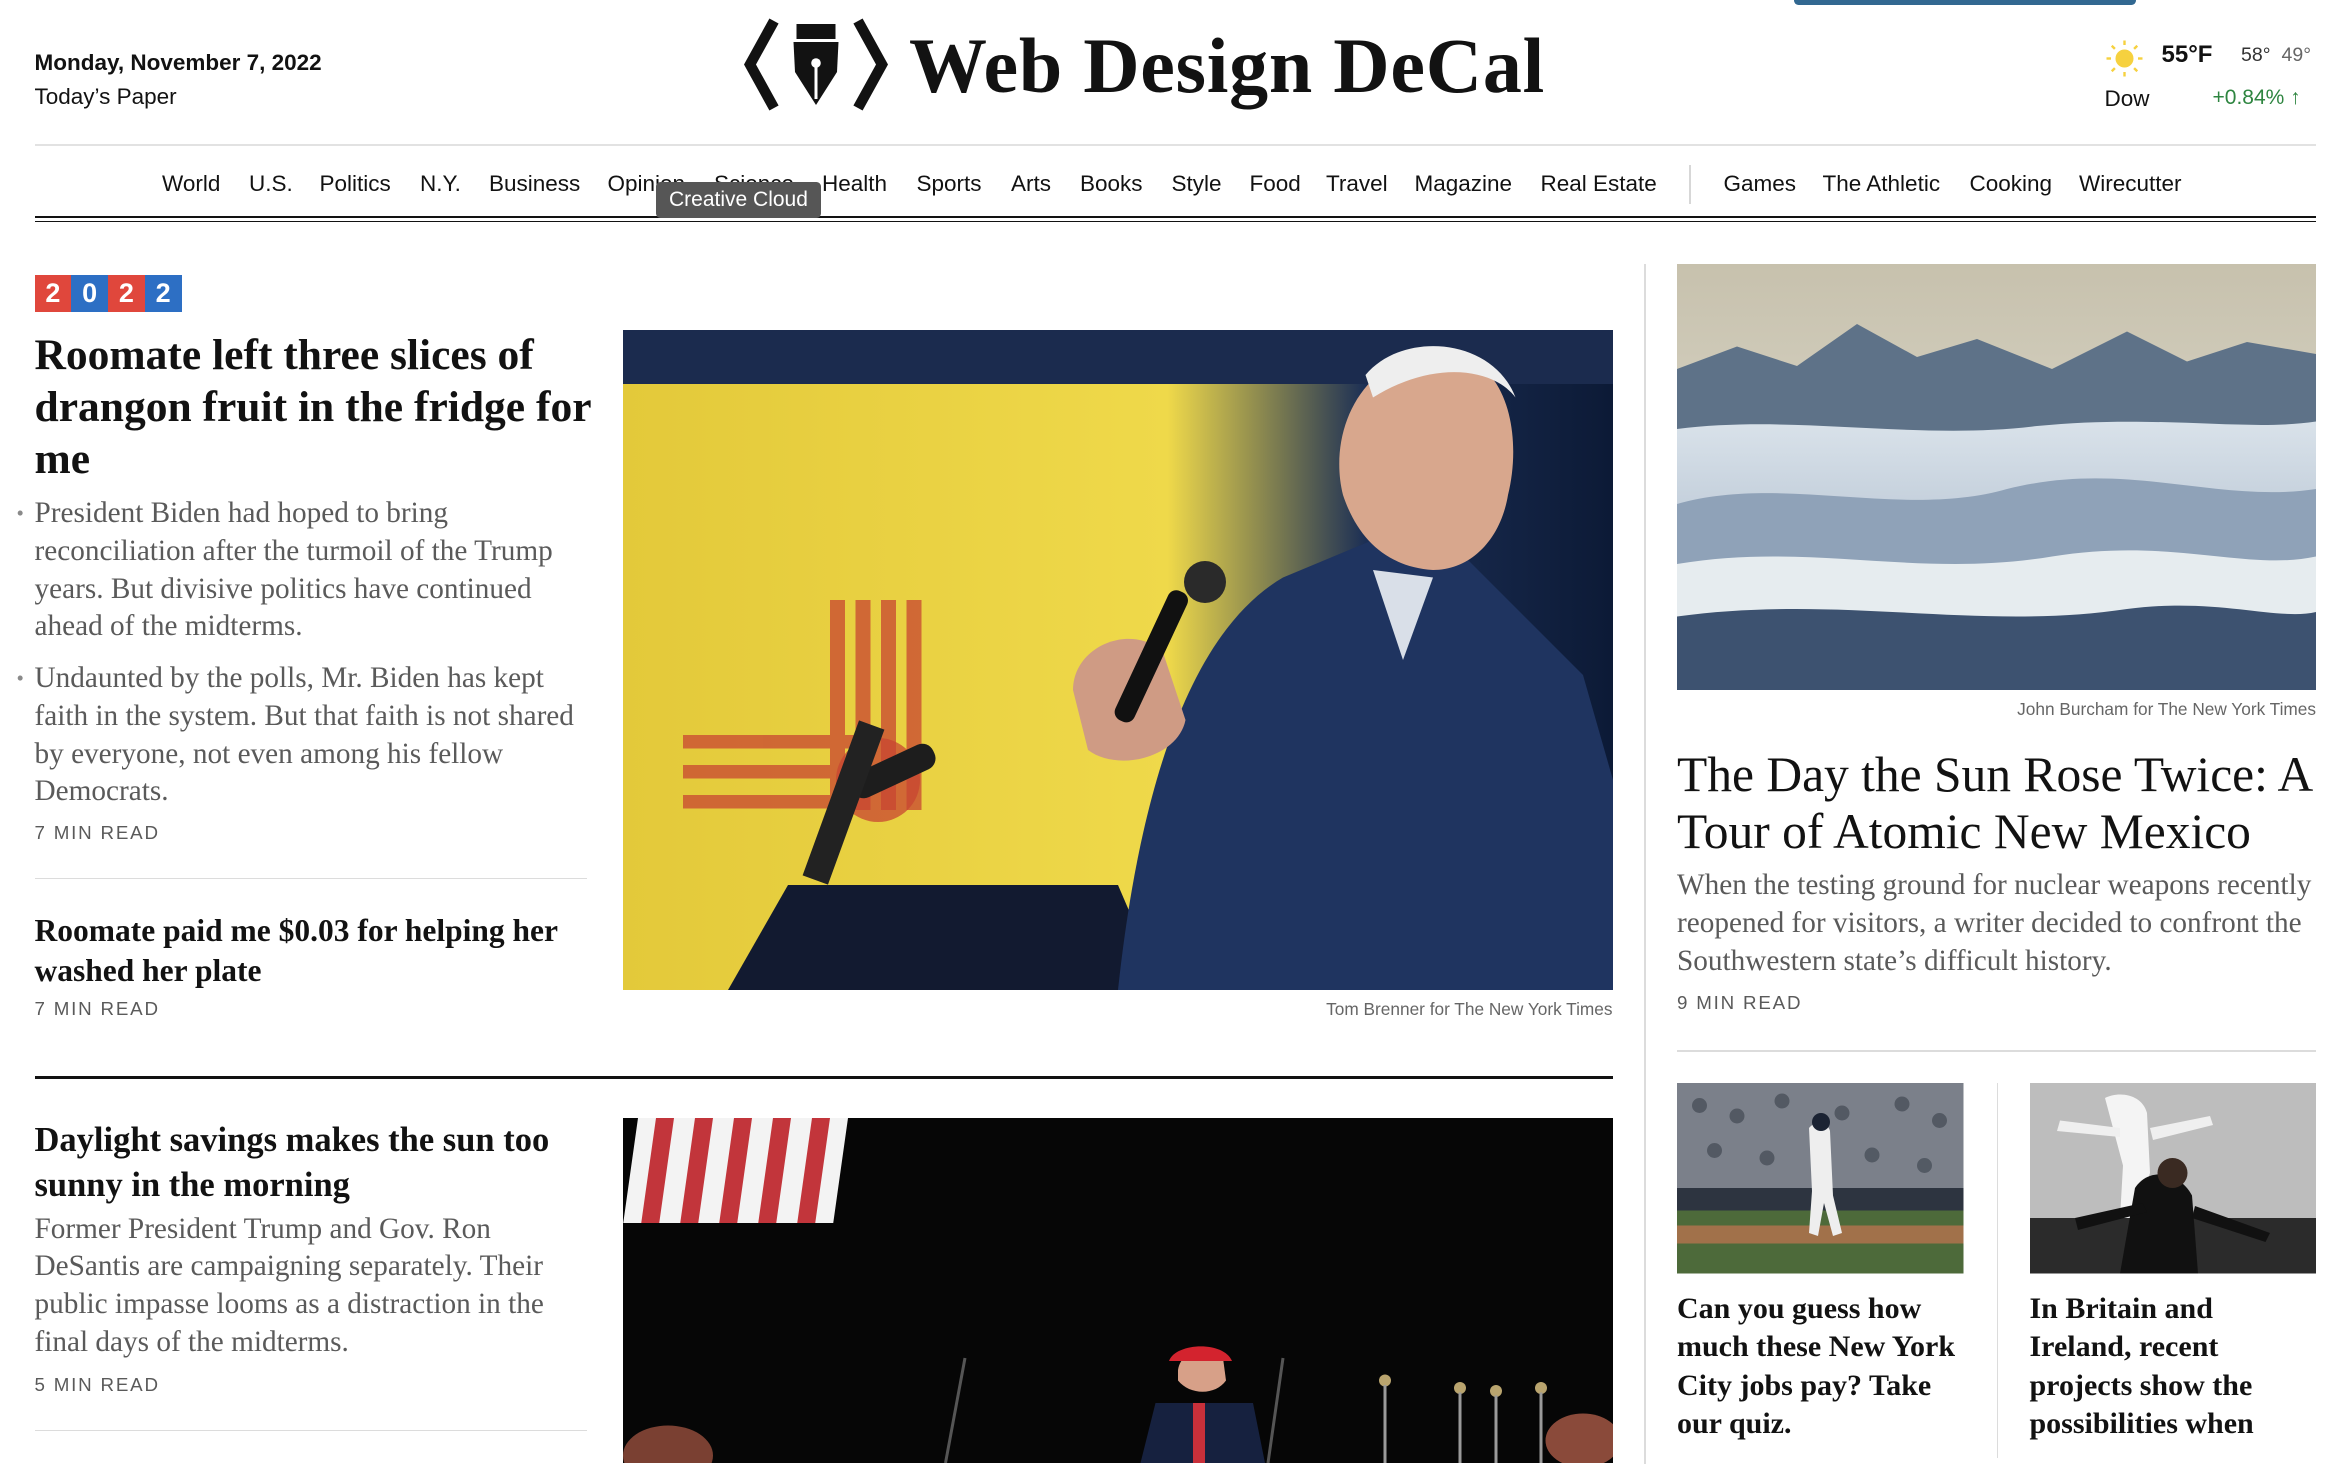 This screenshot has width=2352, height=1464. What do you see at coordinates (89, 293) in the screenshot?
I see `badge-digit: 0` at bounding box center [89, 293].